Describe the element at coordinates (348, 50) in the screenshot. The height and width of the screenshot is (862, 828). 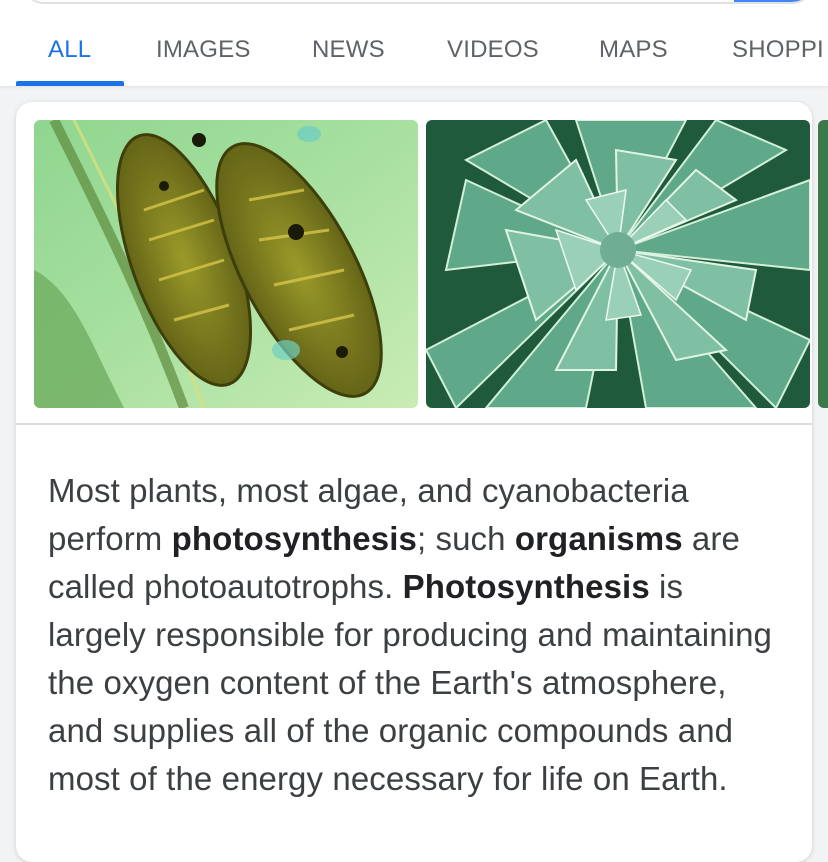
I see `tab-news: NEWS` at that location.